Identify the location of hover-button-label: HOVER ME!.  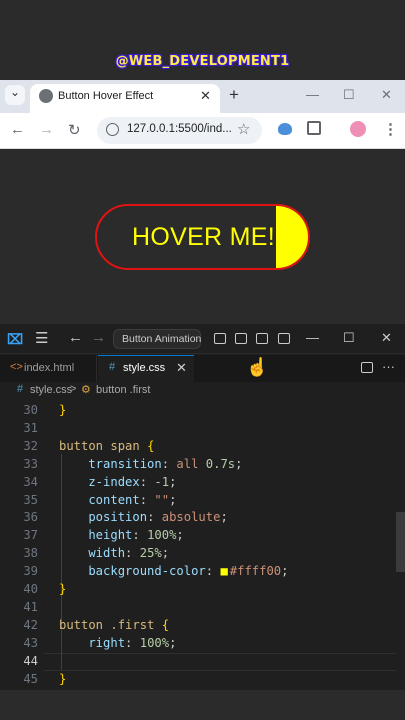
(203, 237).